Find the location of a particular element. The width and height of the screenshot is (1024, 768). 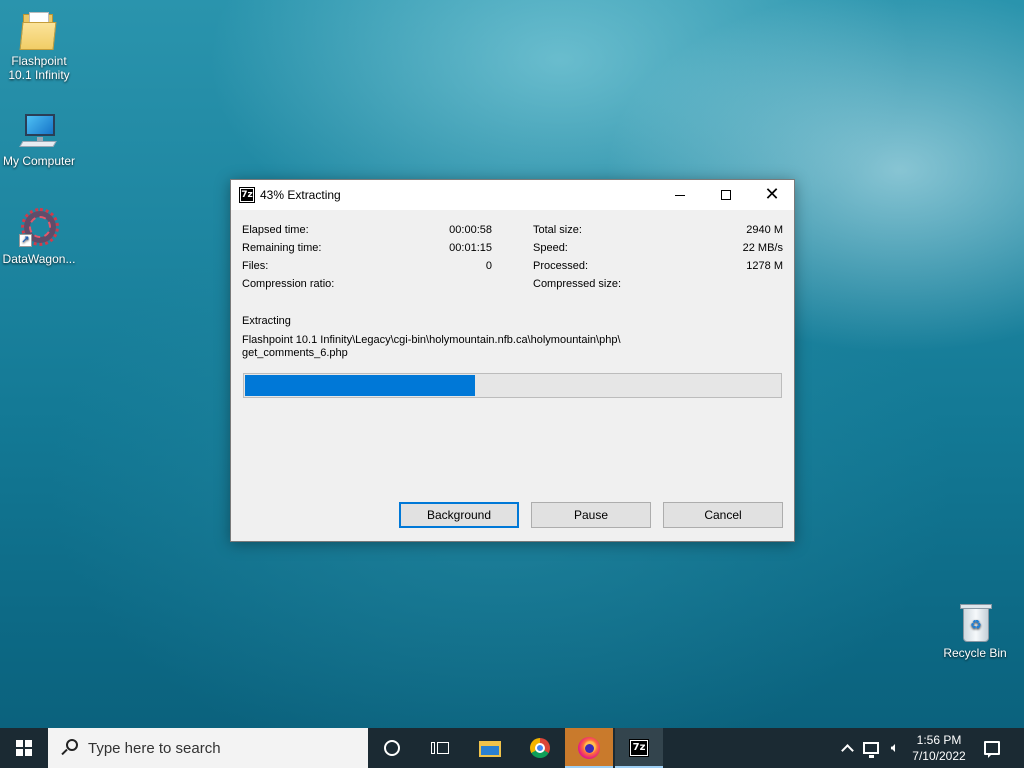

taskbar-7zip: 7z is located at coordinates (639, 748).